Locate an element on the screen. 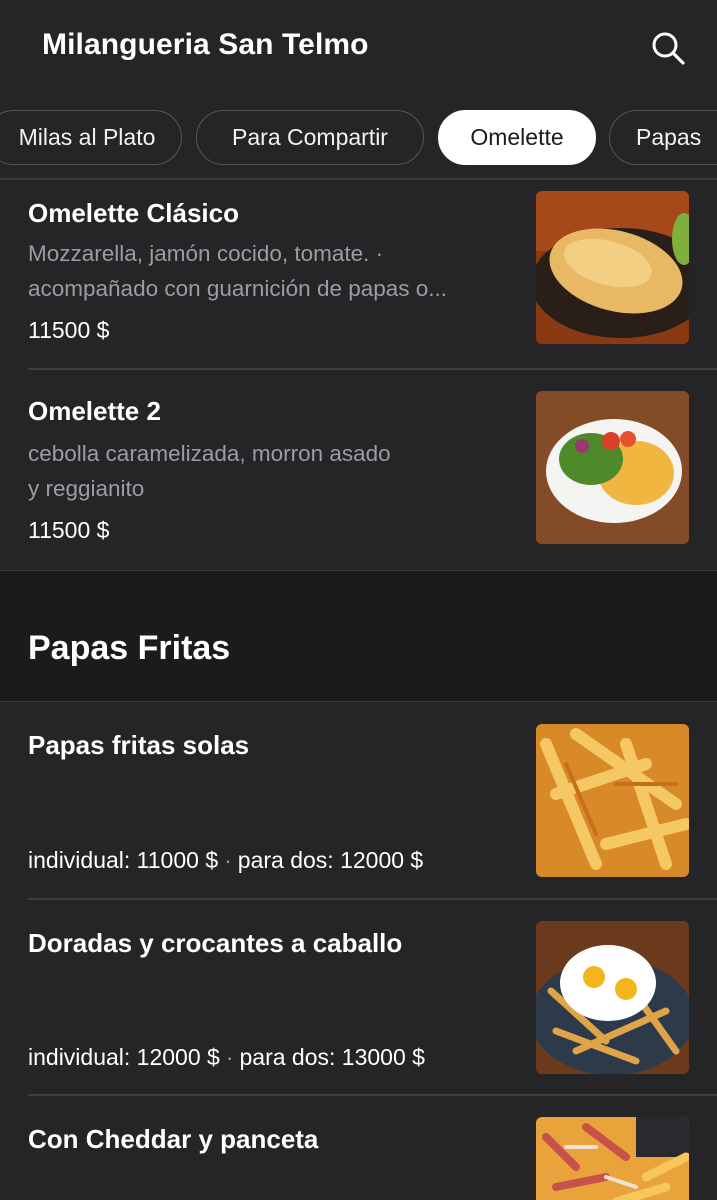 This screenshot has height=1200, width=717. section-title: Papas Fritas is located at coordinates (129, 648).